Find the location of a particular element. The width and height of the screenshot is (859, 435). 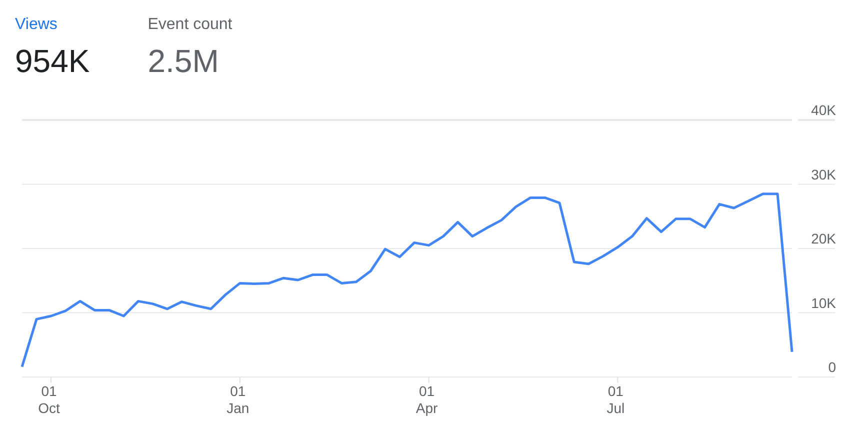

metric-tab: Event count 2.5M is located at coordinates (190, 57).